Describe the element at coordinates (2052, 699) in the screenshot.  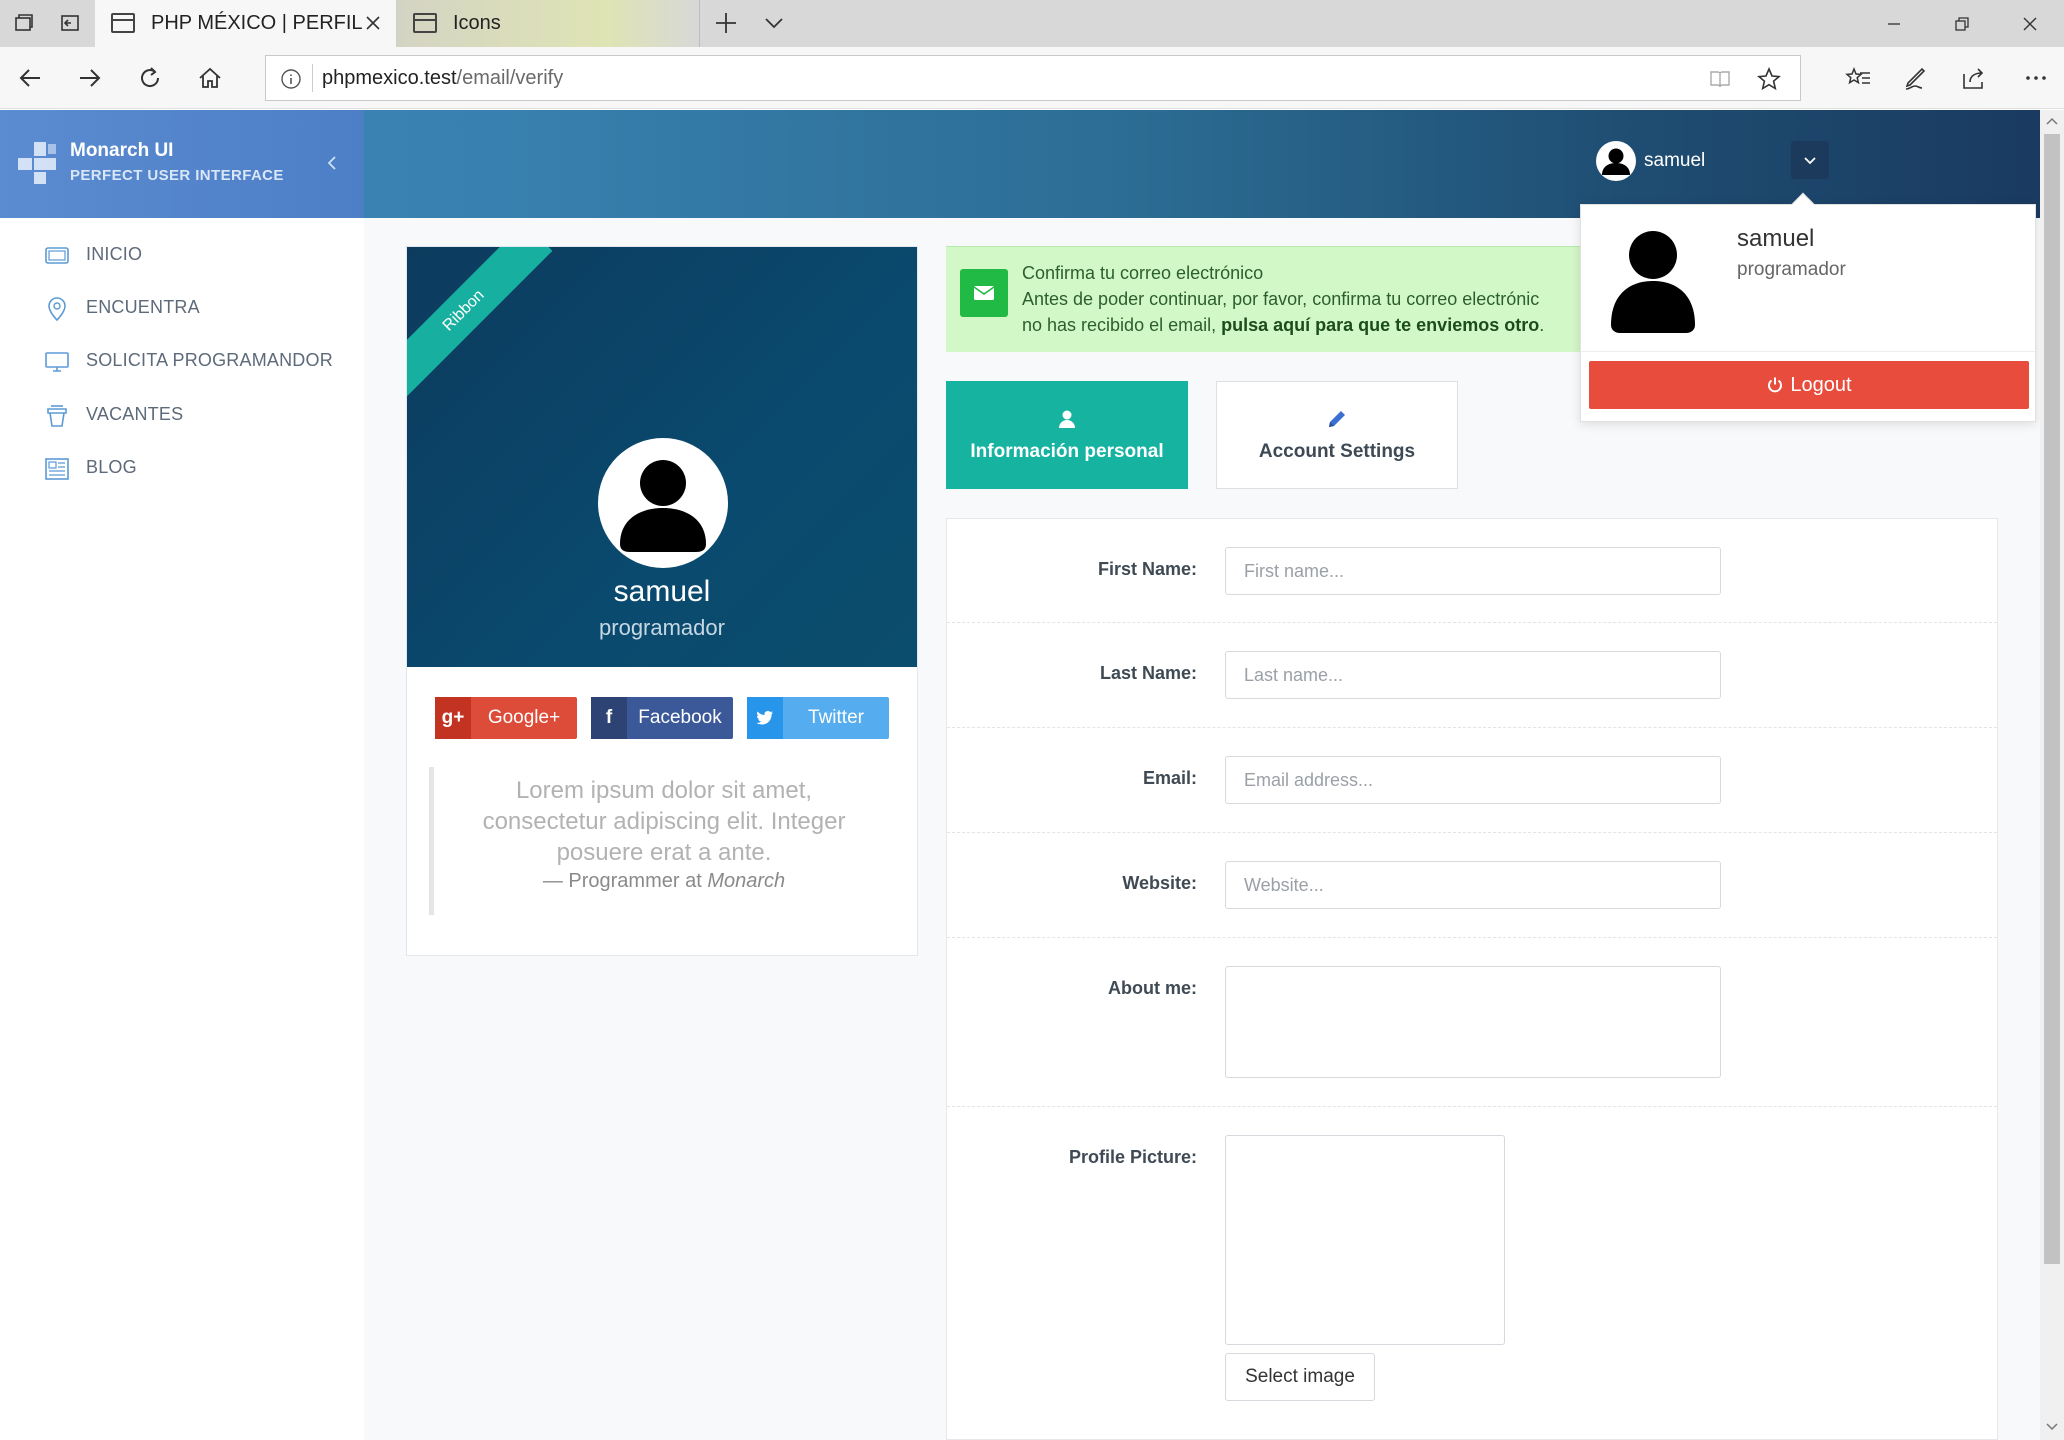
I see `scroll-thumb` at that location.